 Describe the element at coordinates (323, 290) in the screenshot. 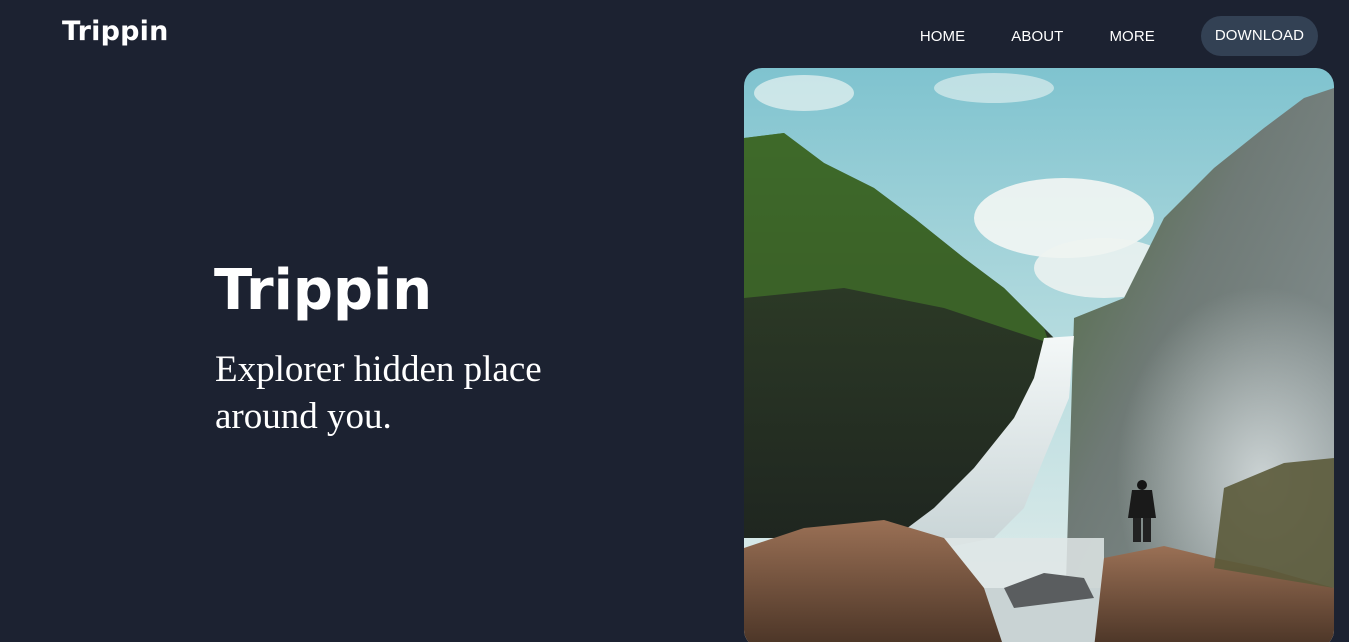

I see `hero-title: Trippin` at that location.